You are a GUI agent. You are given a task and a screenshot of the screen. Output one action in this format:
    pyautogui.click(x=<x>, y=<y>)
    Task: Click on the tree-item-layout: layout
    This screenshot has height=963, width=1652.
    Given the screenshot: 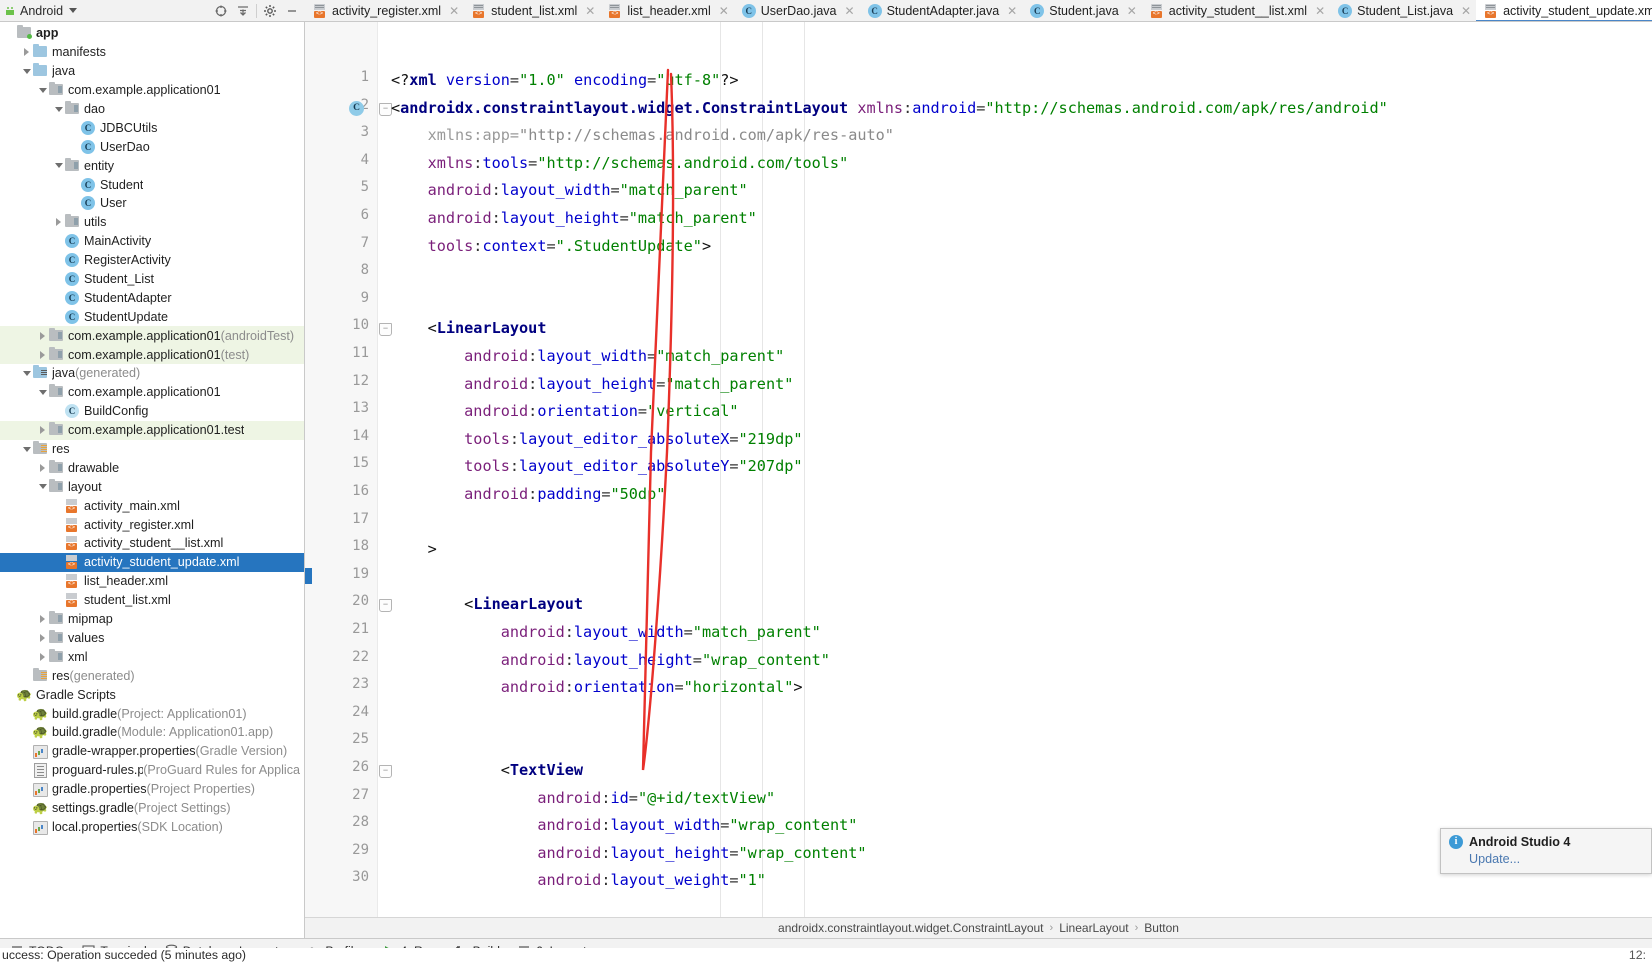 What is the action you would take?
    pyautogui.click(x=152, y=486)
    